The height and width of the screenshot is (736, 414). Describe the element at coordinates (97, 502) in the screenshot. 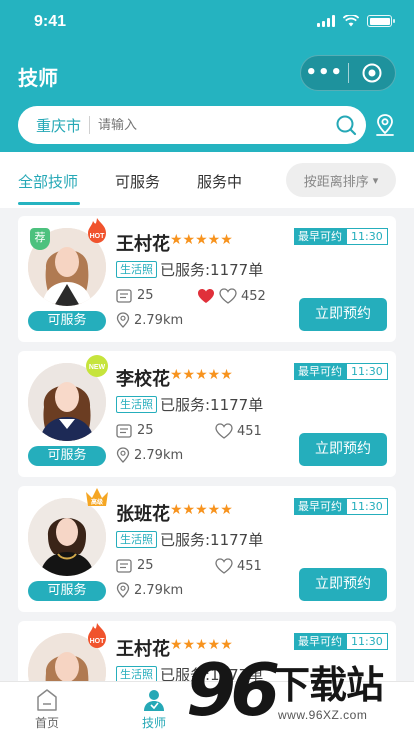

I see `svg-text: 高级` at that location.